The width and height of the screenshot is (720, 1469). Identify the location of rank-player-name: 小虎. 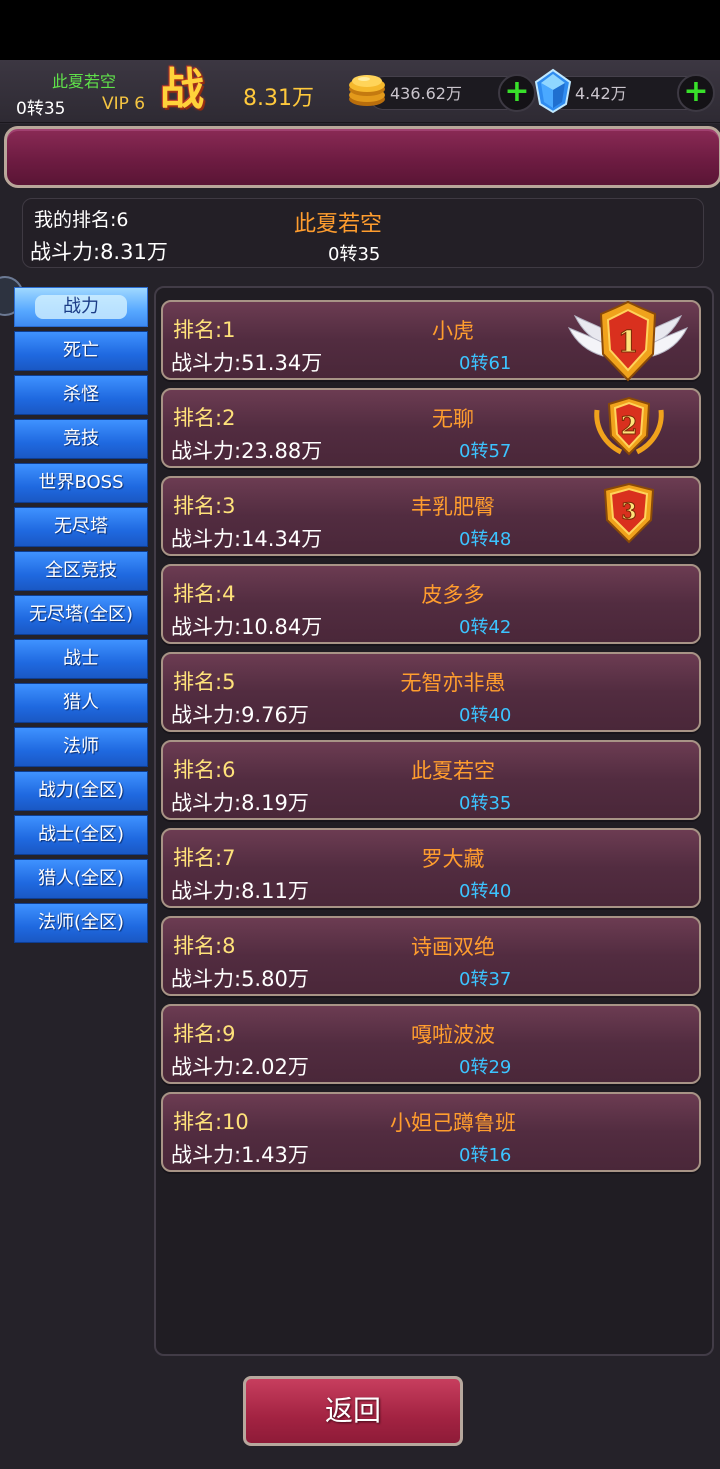
(453, 331).